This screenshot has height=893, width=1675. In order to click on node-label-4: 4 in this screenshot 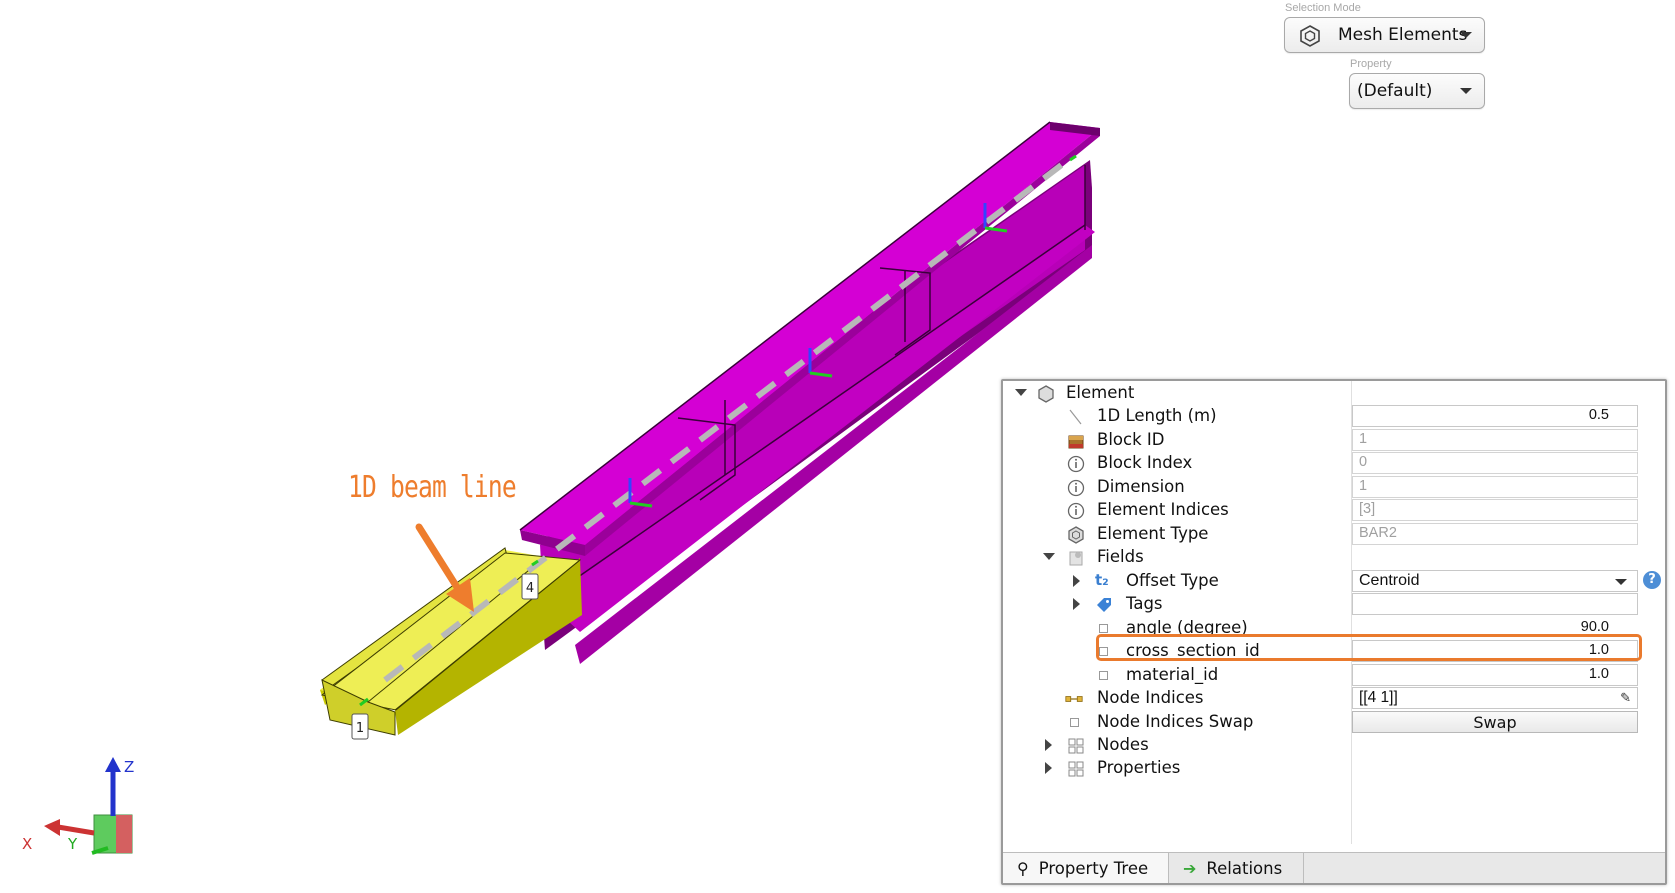, I will do `click(530, 586)`.